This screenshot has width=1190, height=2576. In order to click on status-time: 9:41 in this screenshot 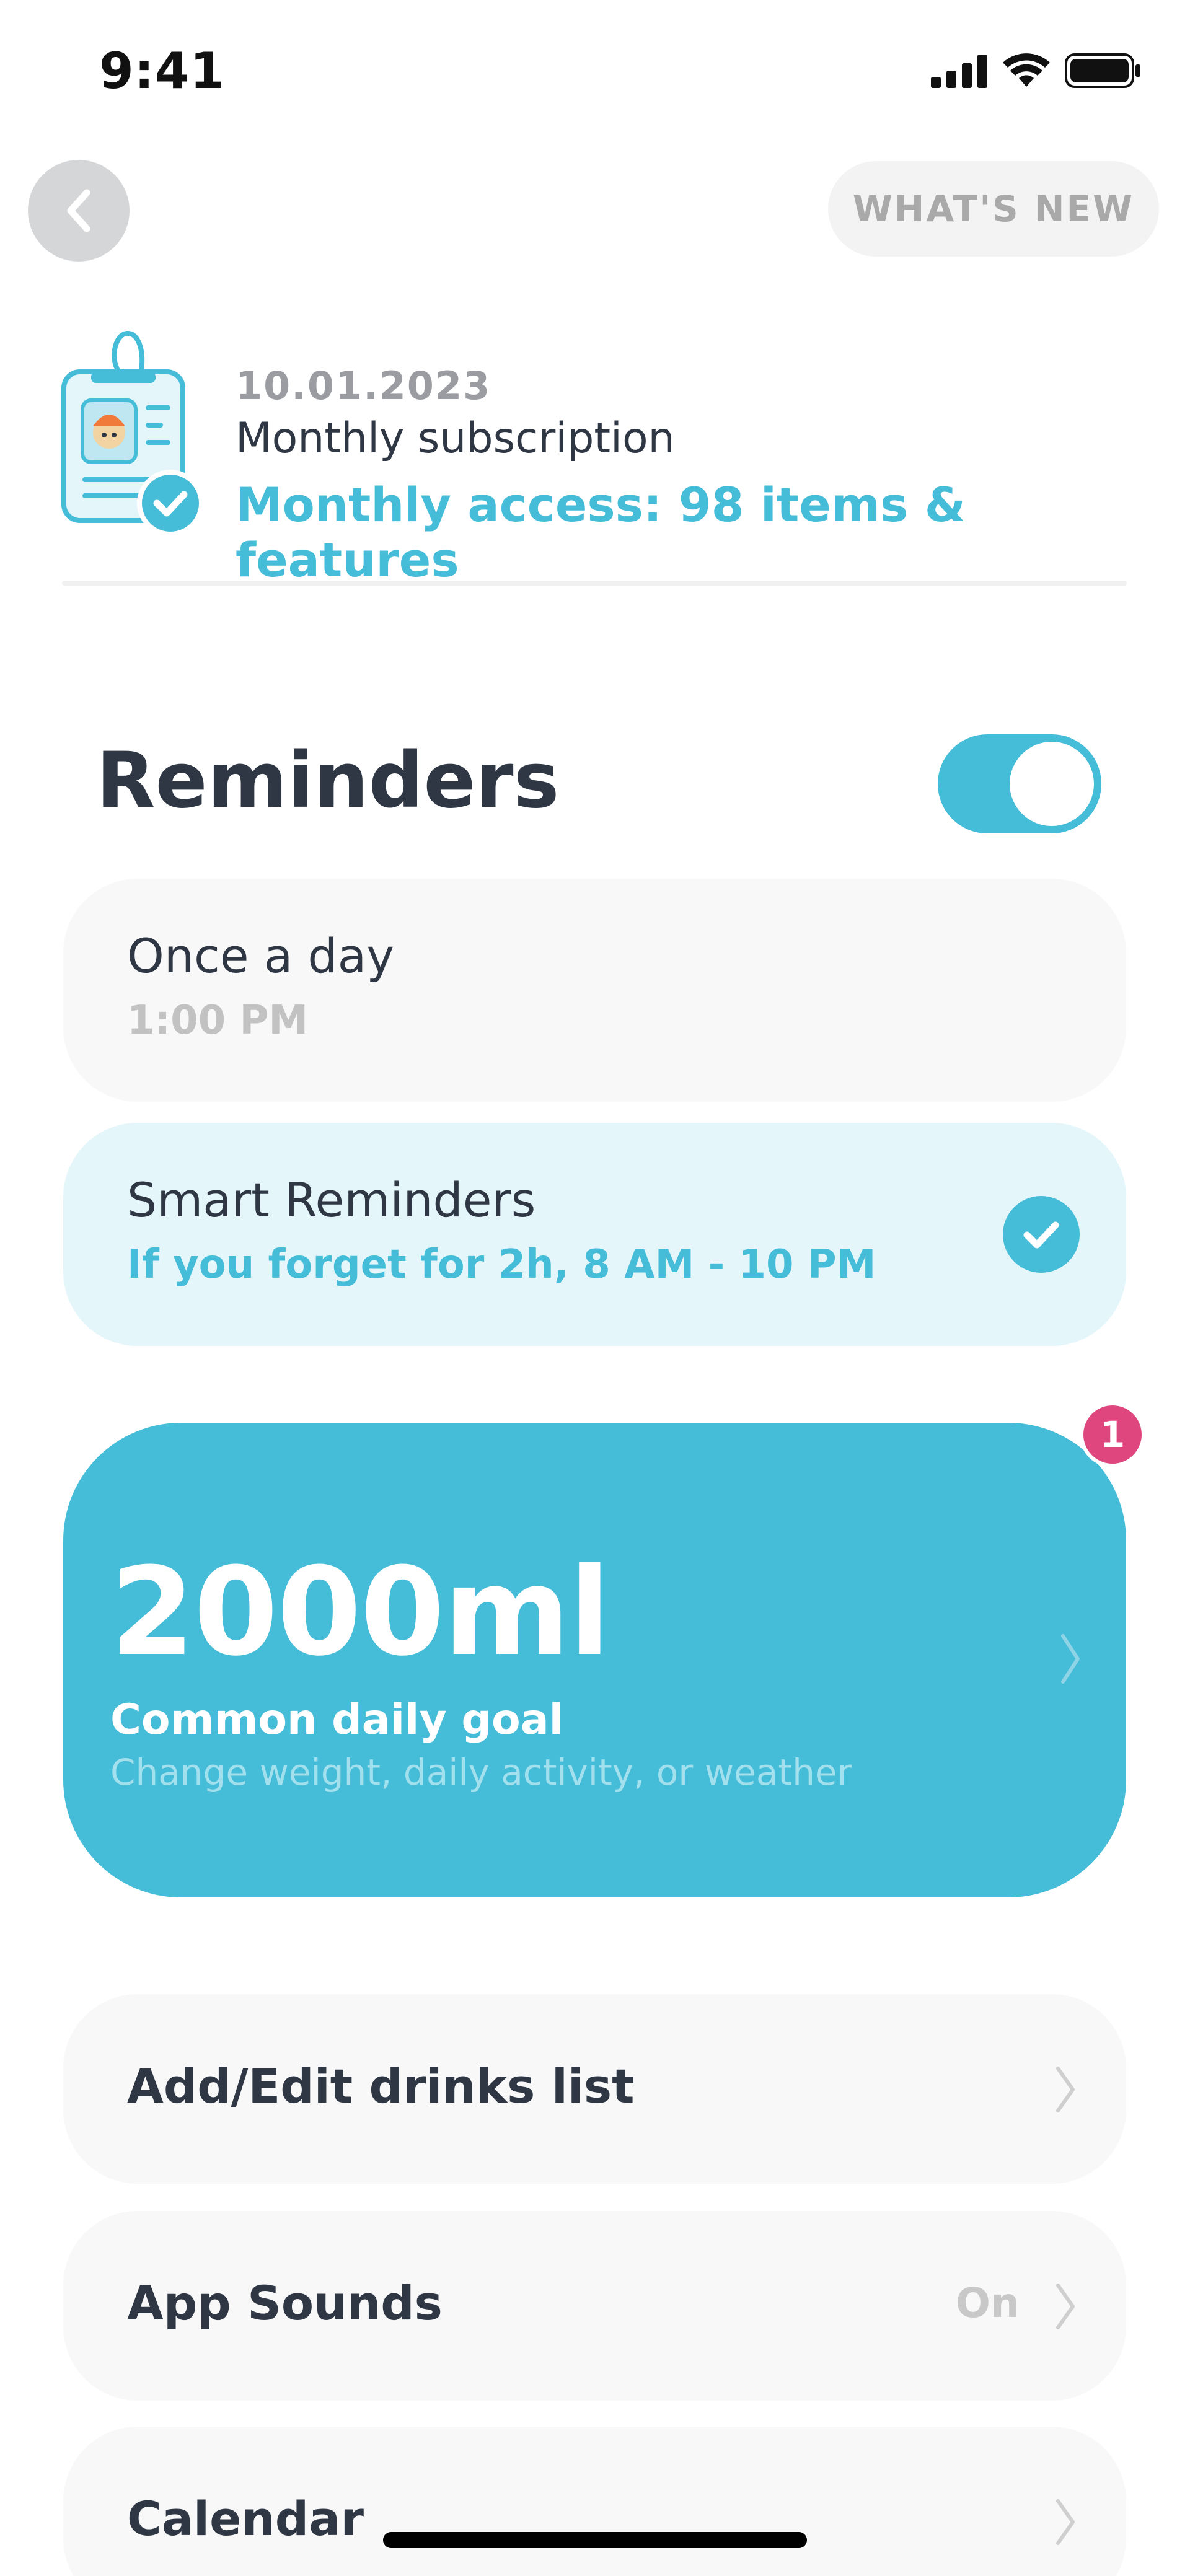, I will do `click(162, 71)`.